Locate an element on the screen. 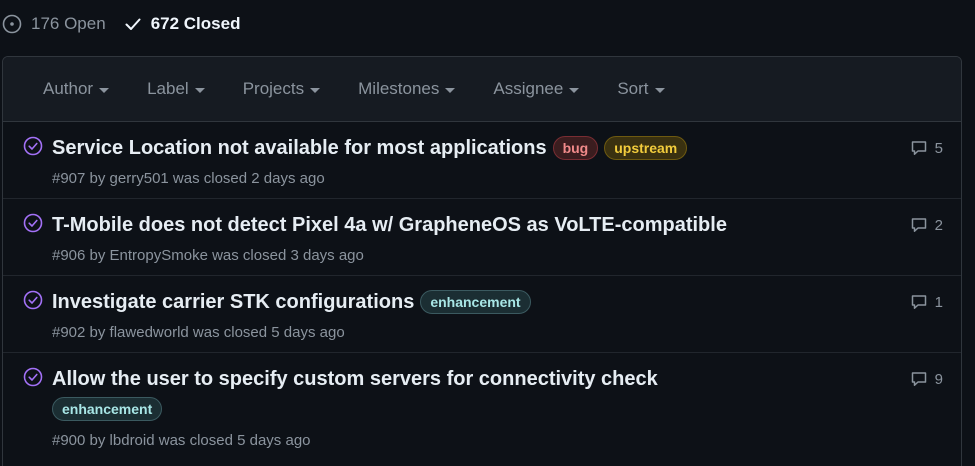  issue-title-link: Investigate carrier STK configurations is located at coordinates (233, 302).